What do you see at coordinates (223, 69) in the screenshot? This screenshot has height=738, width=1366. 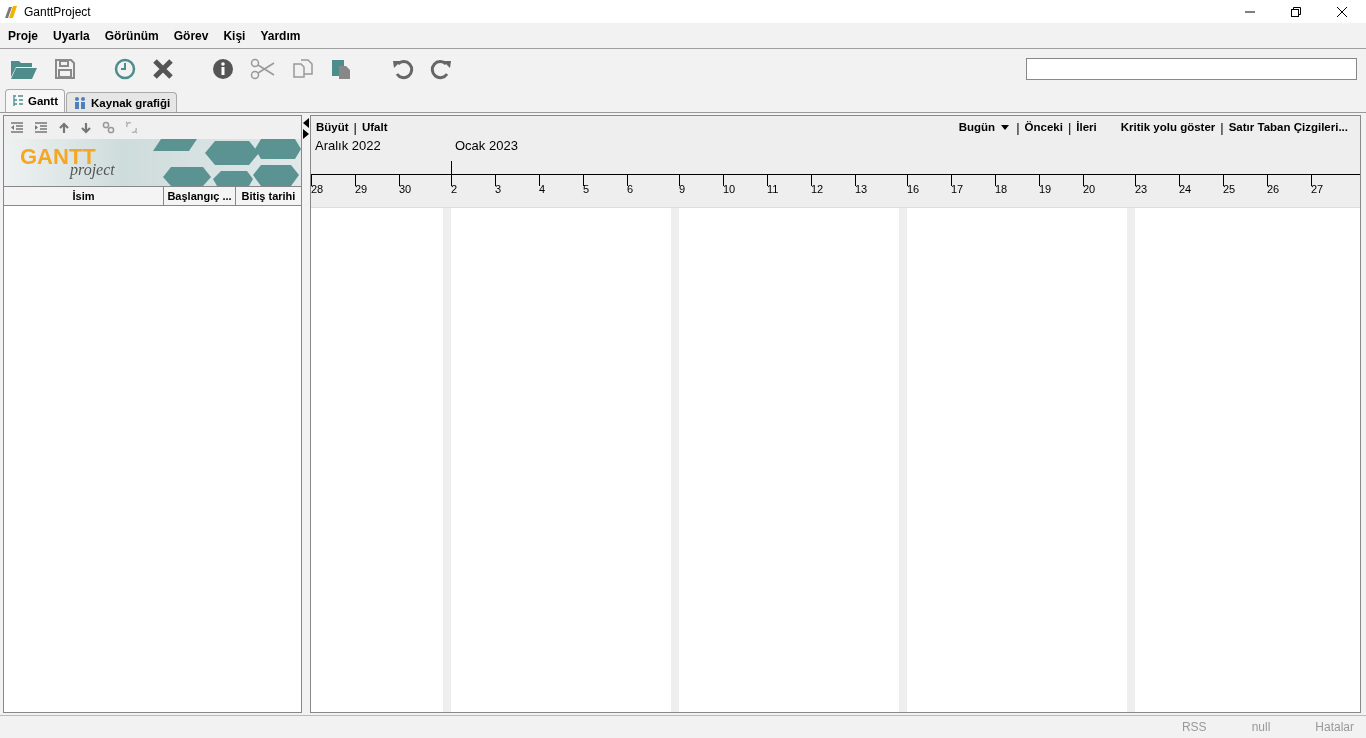 I see `info-icon` at bounding box center [223, 69].